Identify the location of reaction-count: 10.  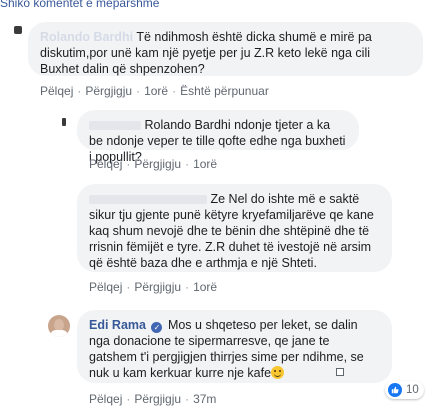
(404, 390).